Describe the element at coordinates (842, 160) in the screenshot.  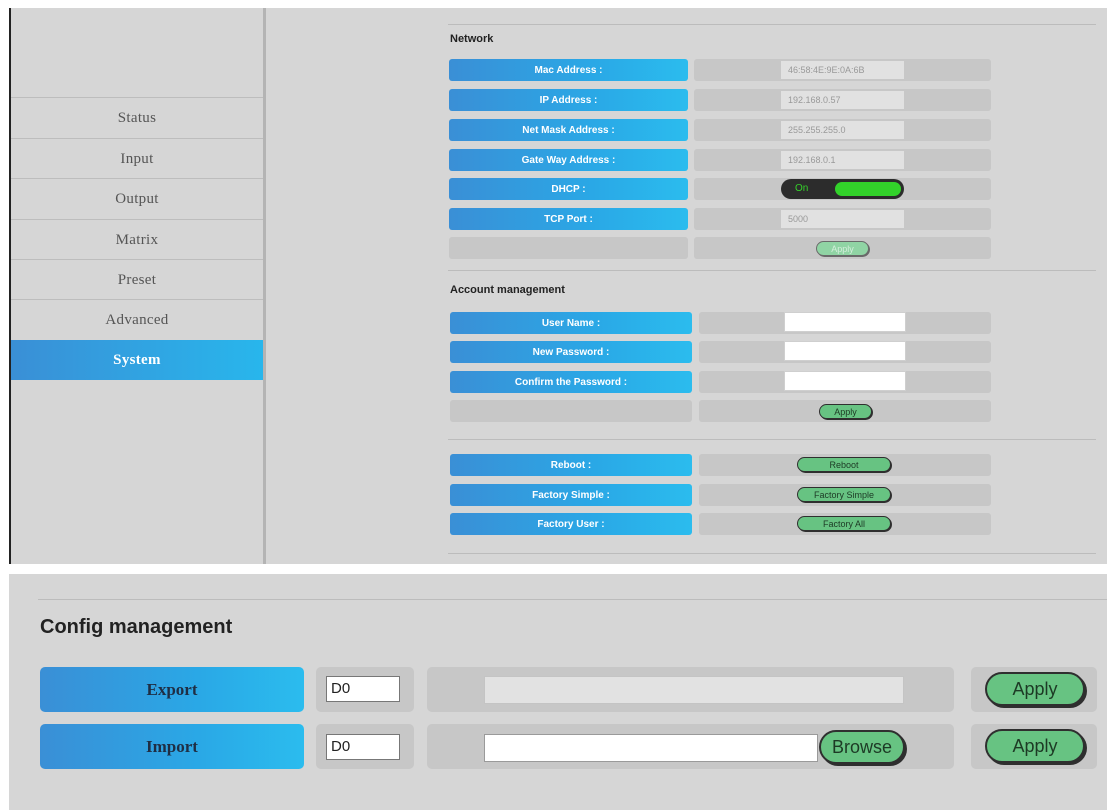
I see `gateway-field: 192.168.0.1` at that location.